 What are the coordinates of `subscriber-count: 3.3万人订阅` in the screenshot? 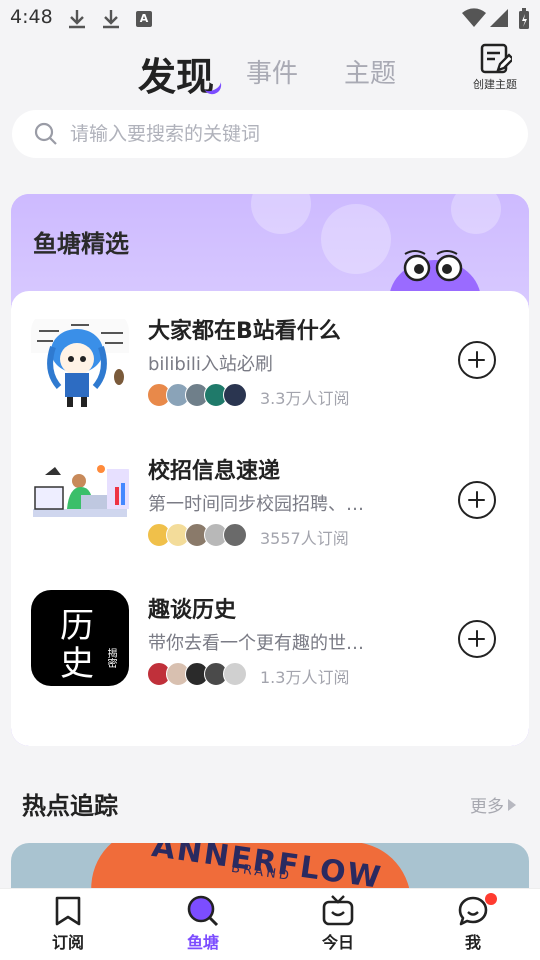 It's located at (305, 398).